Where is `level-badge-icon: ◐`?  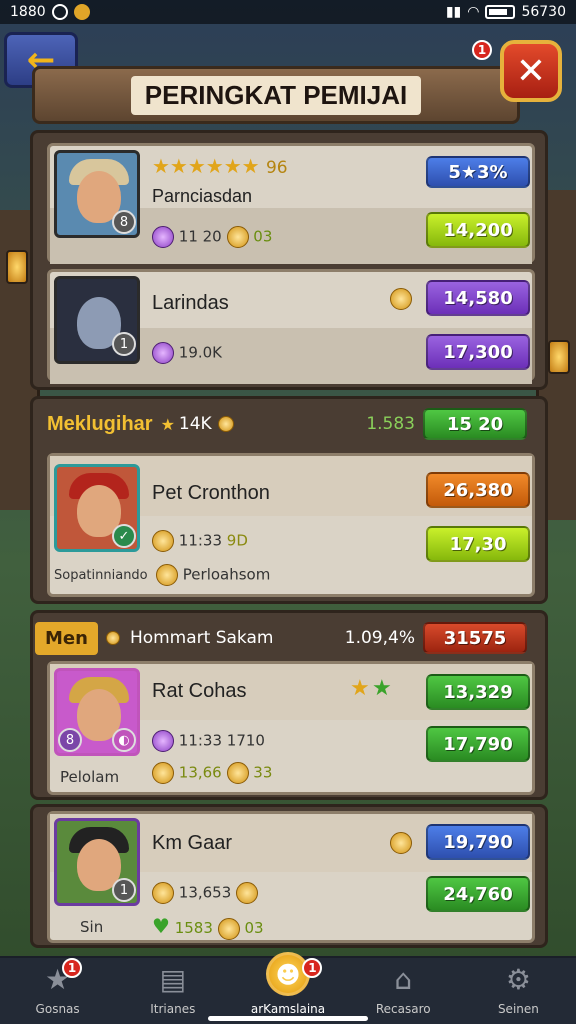 level-badge-icon: ◐ is located at coordinates (124, 740).